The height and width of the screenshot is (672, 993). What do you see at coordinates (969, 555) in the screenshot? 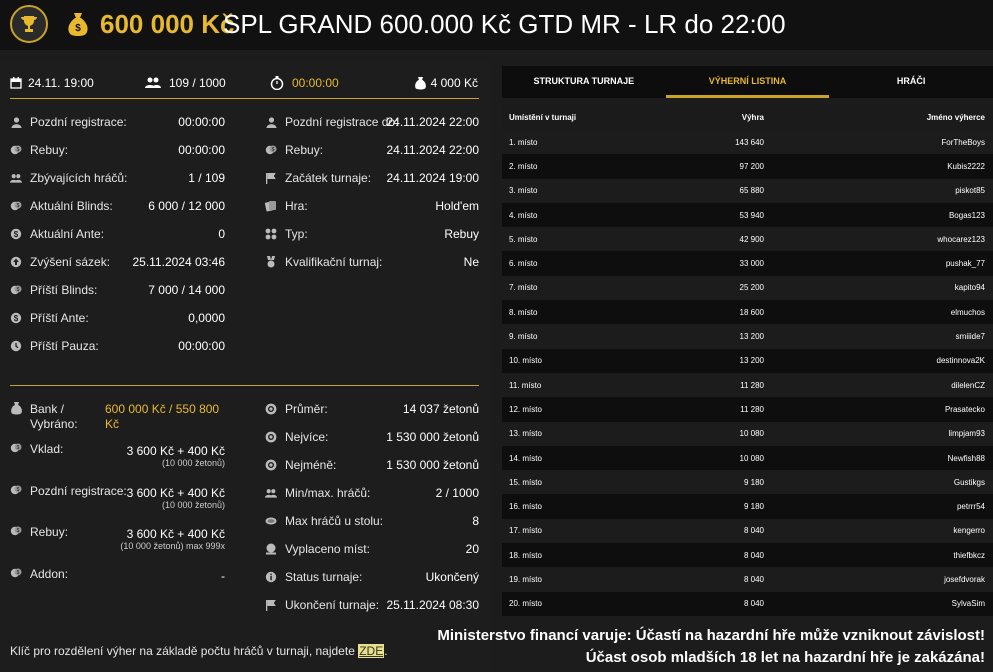
I see `winner-cell: thiefbkcz` at bounding box center [969, 555].